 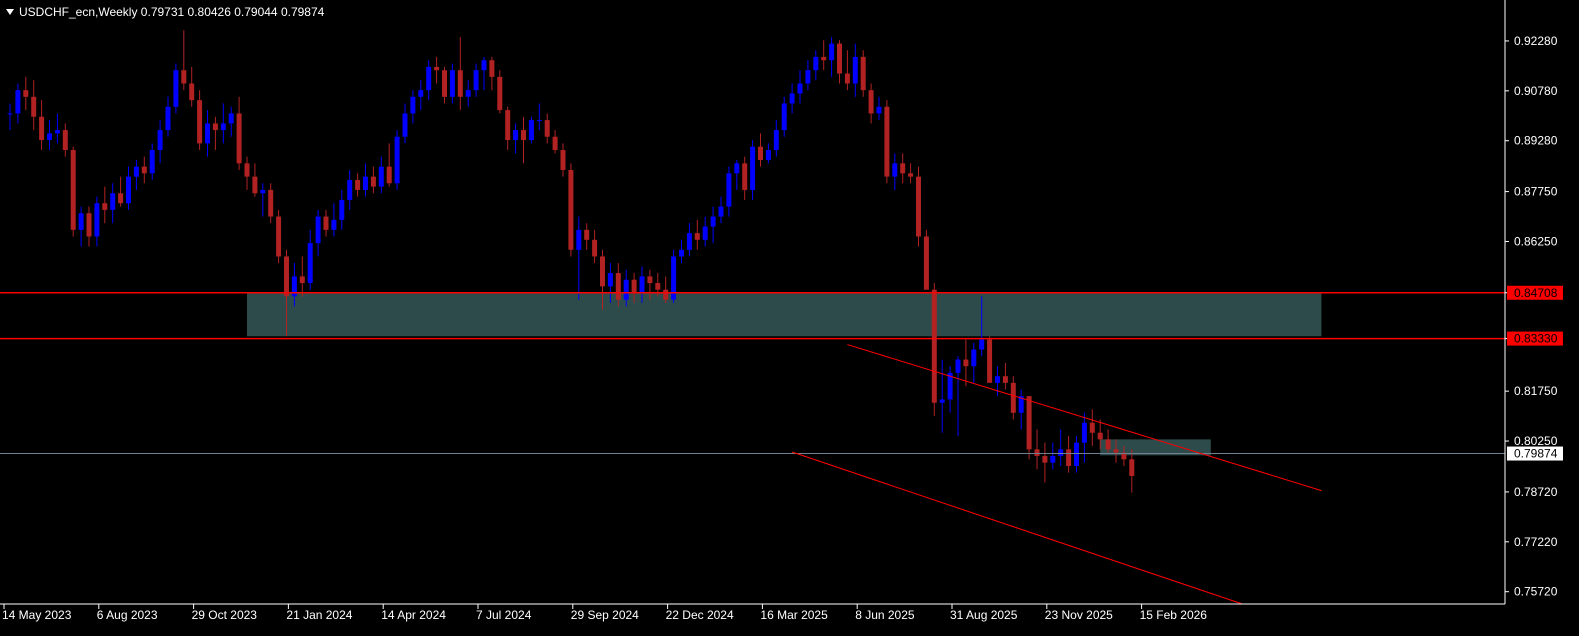 I want to click on dropdown-triangle-icon, so click(x=10, y=12).